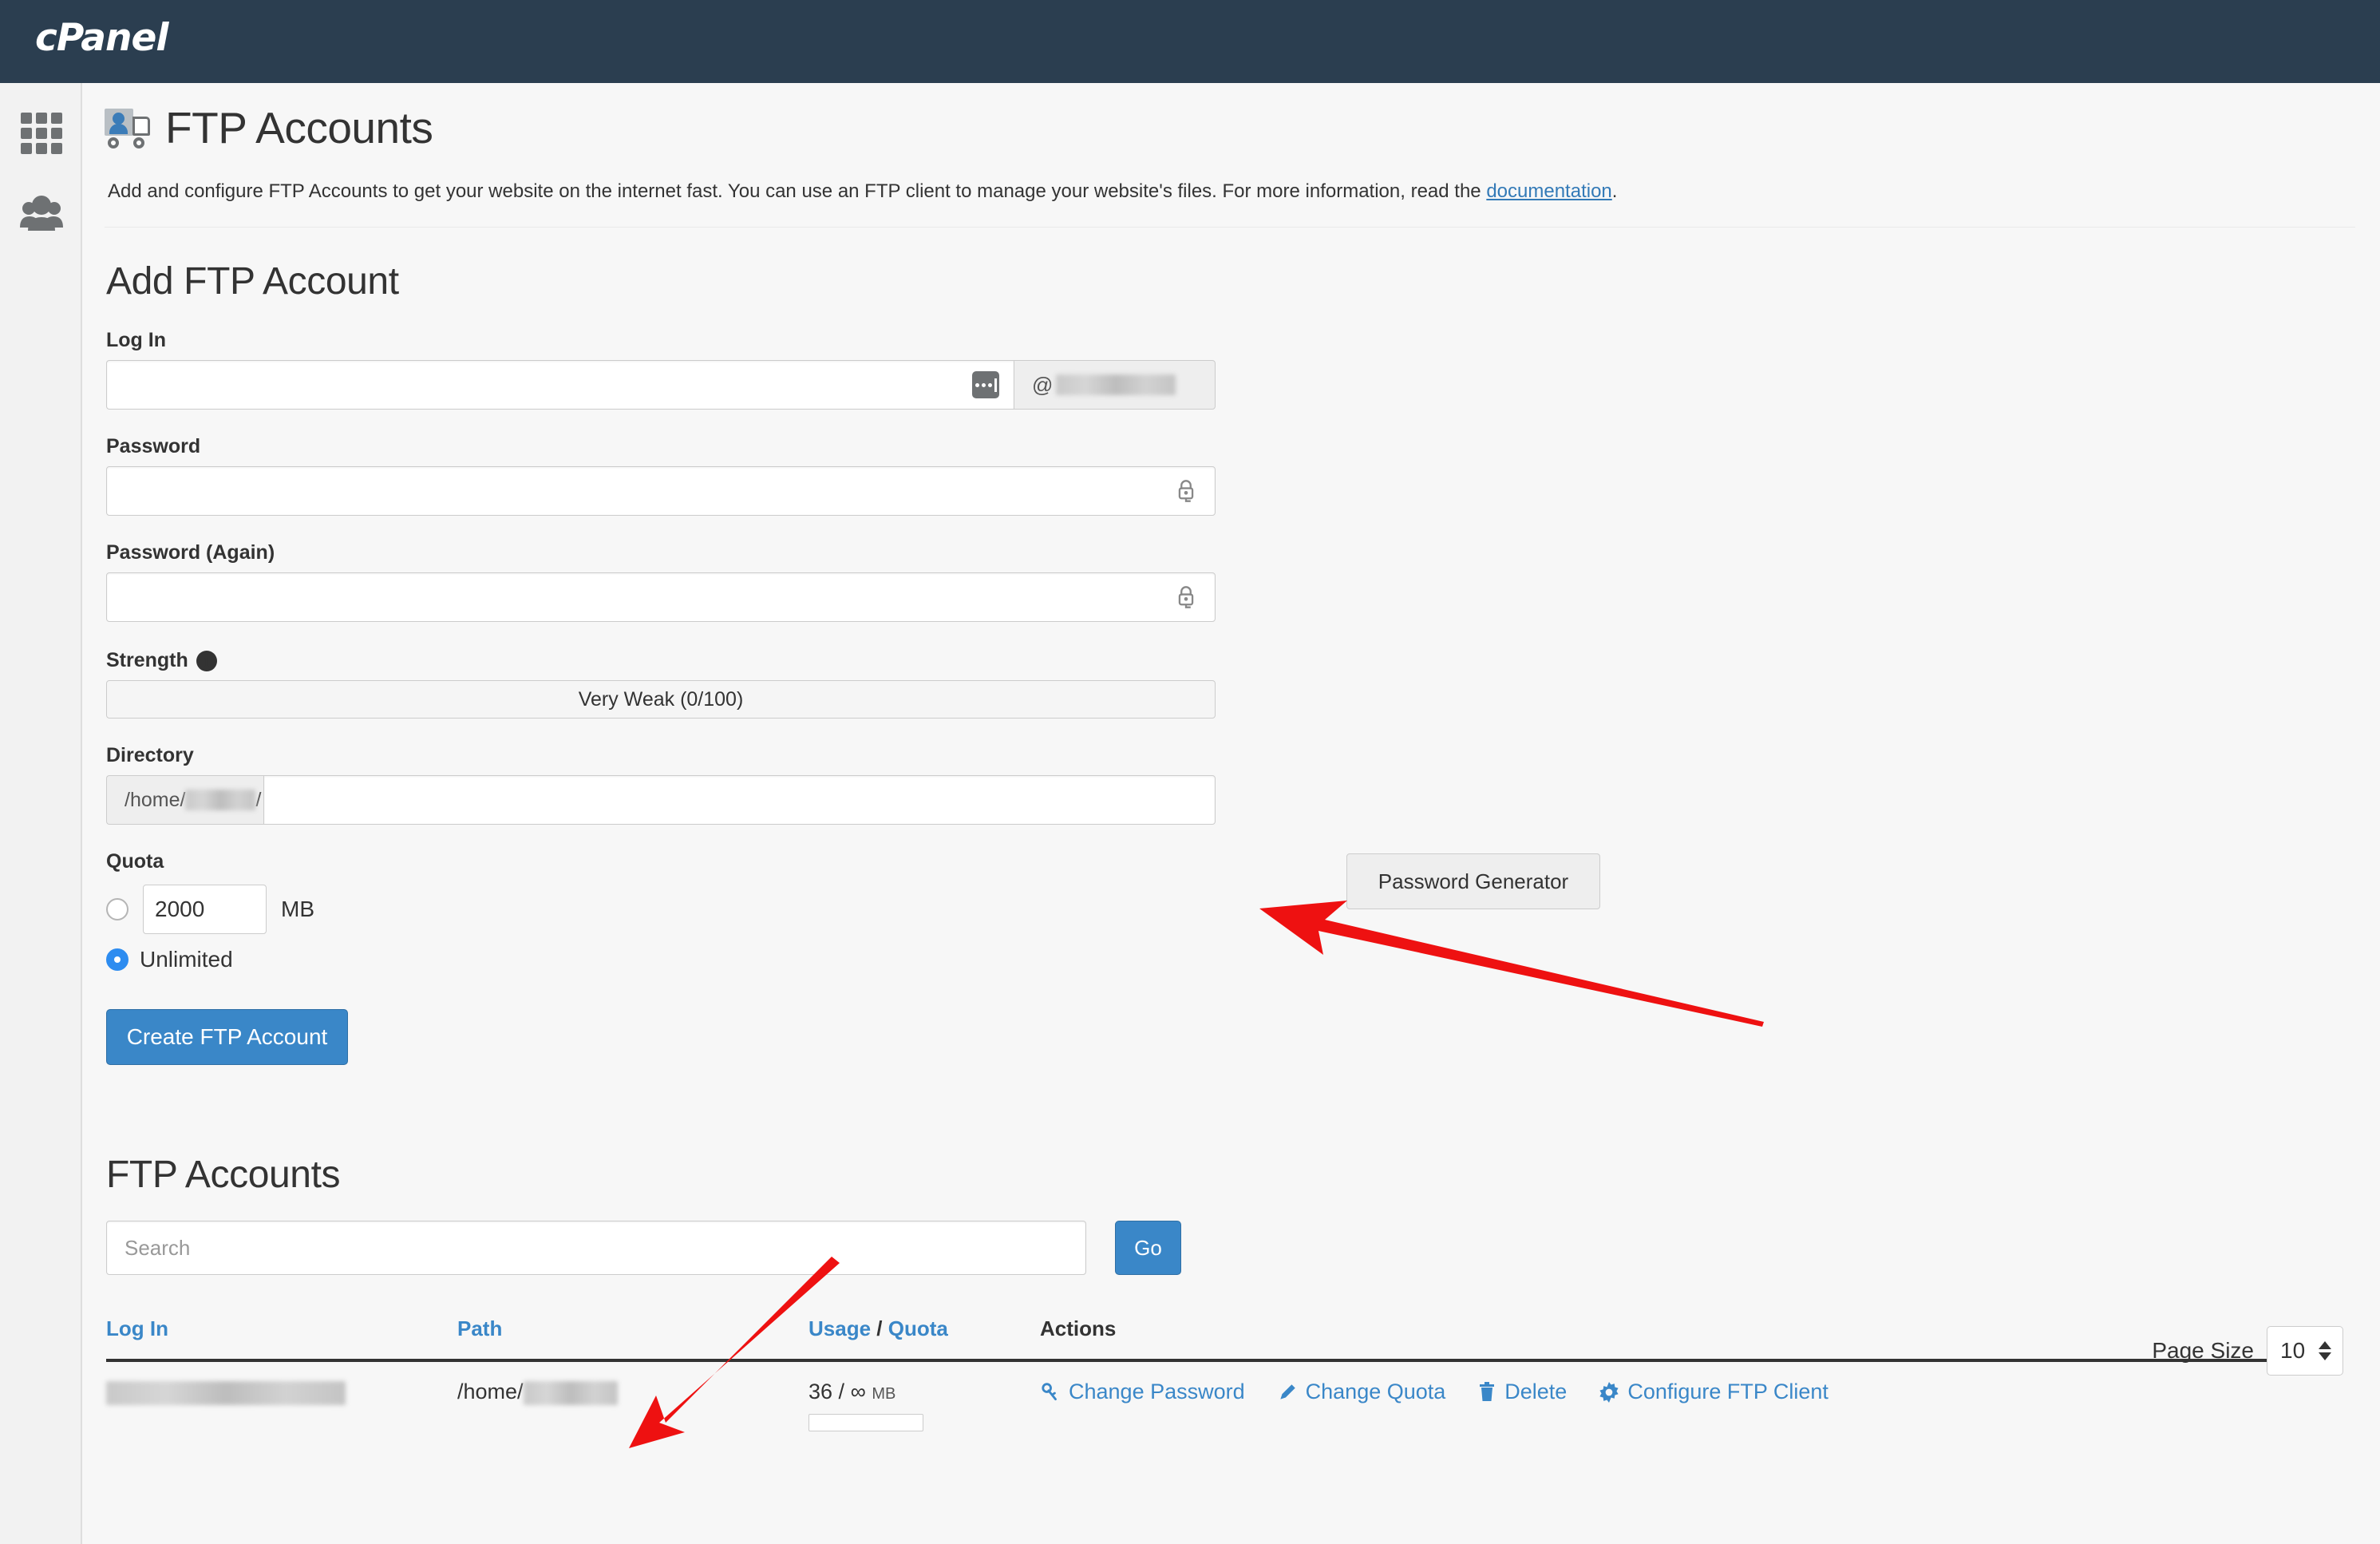  I want to click on login-domain-addon: @, so click(1115, 385).